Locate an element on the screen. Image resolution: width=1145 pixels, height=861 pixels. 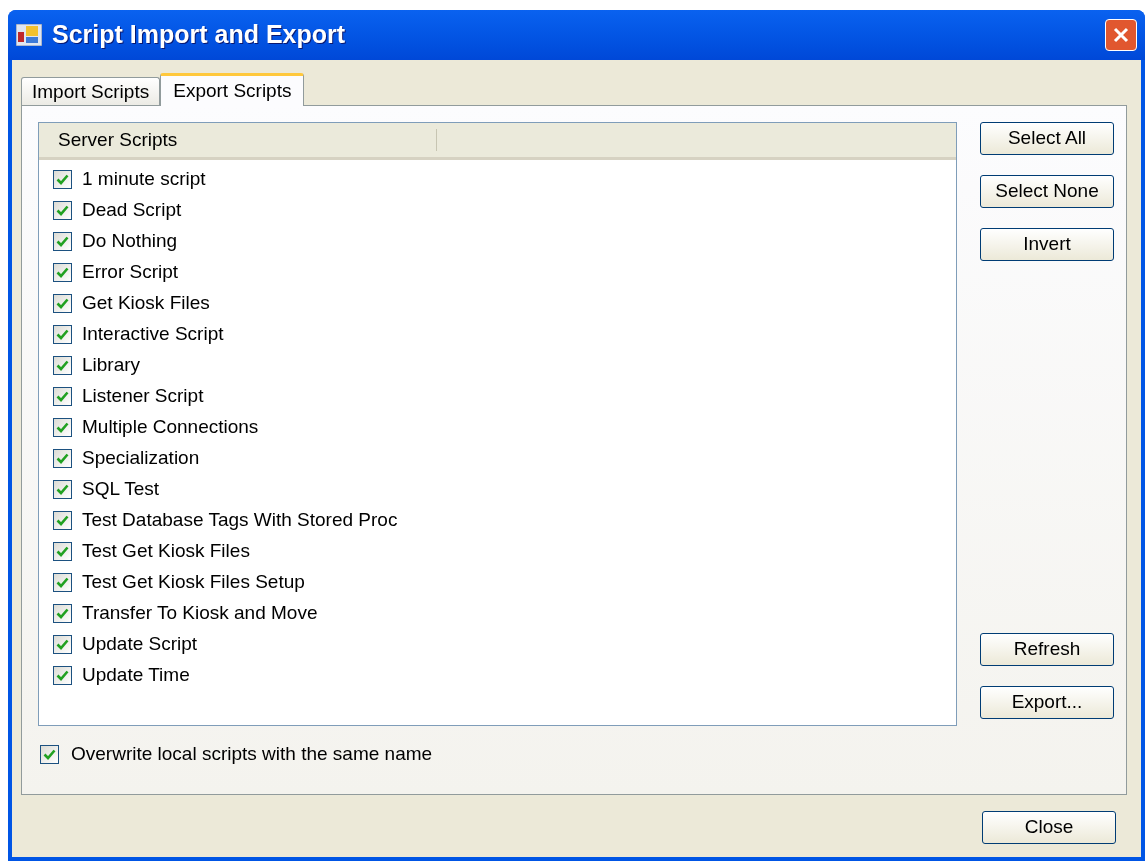
script-name: SQL Test is located at coordinates (121, 489).